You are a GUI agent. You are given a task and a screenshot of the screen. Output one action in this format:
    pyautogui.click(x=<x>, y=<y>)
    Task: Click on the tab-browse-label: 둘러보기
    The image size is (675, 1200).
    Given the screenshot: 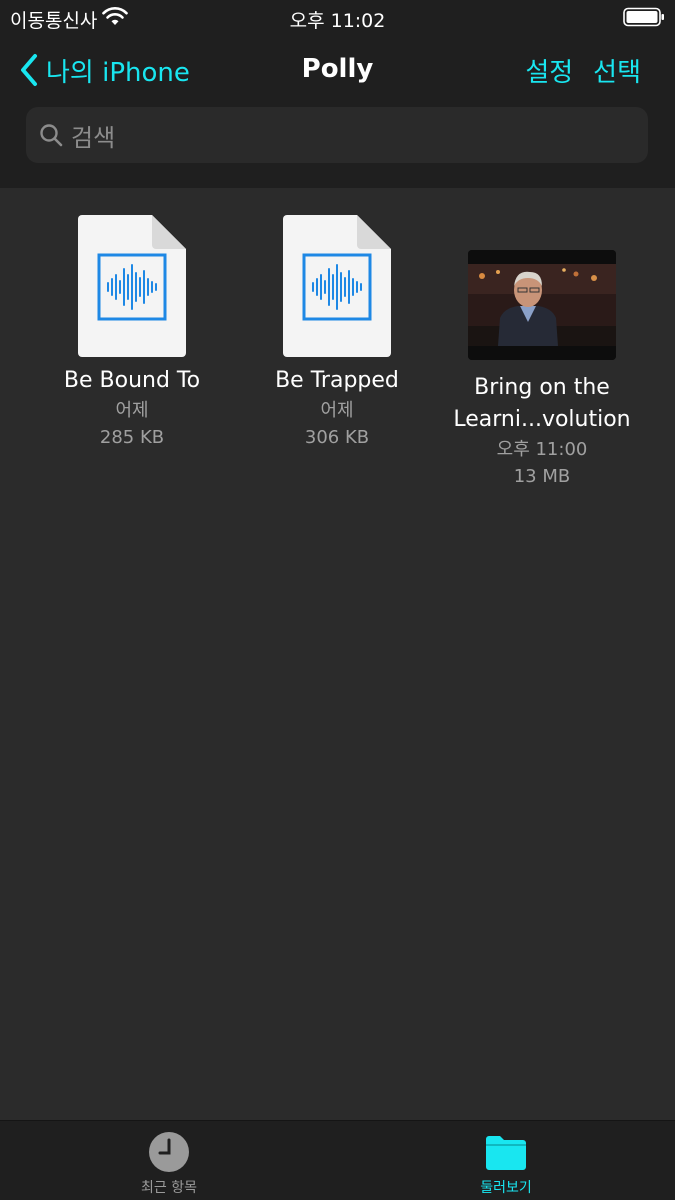 What is the action you would take?
    pyautogui.click(x=506, y=1188)
    